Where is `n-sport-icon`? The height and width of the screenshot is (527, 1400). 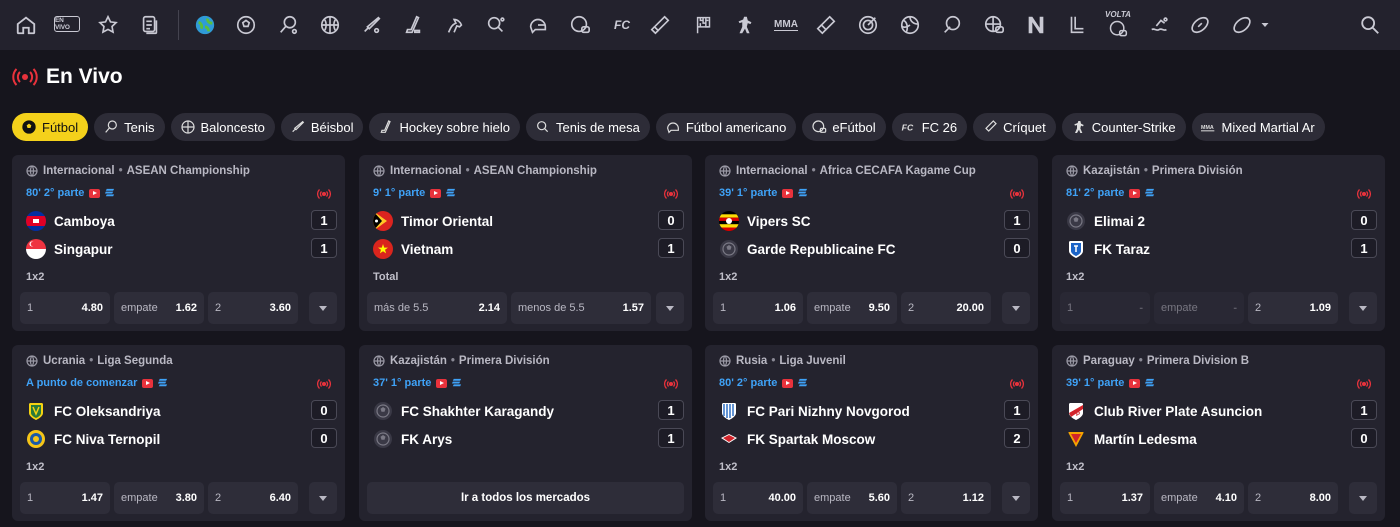 n-sport-icon is located at coordinates (1036, 25).